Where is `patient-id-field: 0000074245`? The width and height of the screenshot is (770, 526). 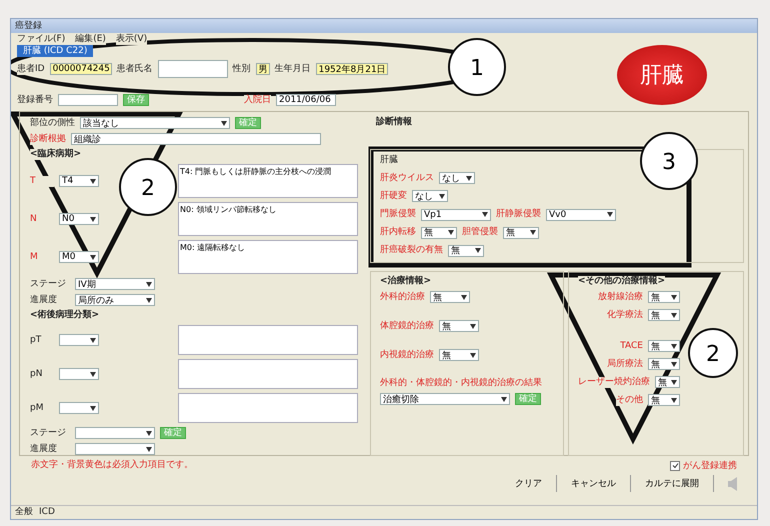 patient-id-field: 0000074245 is located at coordinates (81, 69).